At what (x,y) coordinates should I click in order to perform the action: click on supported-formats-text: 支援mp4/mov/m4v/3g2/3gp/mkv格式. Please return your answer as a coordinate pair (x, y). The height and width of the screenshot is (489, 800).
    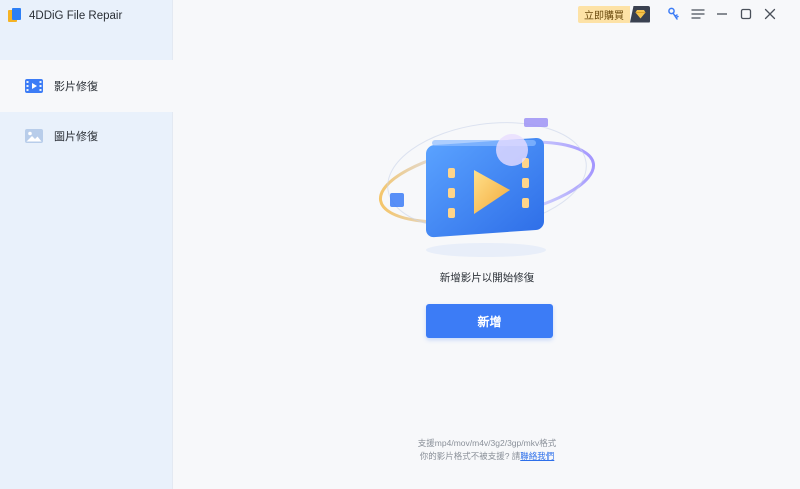
    Looking at the image, I should click on (487, 443).